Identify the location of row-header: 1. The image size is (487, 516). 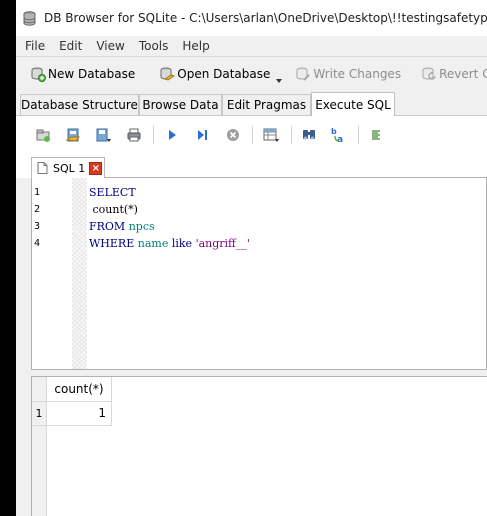
(39, 414).